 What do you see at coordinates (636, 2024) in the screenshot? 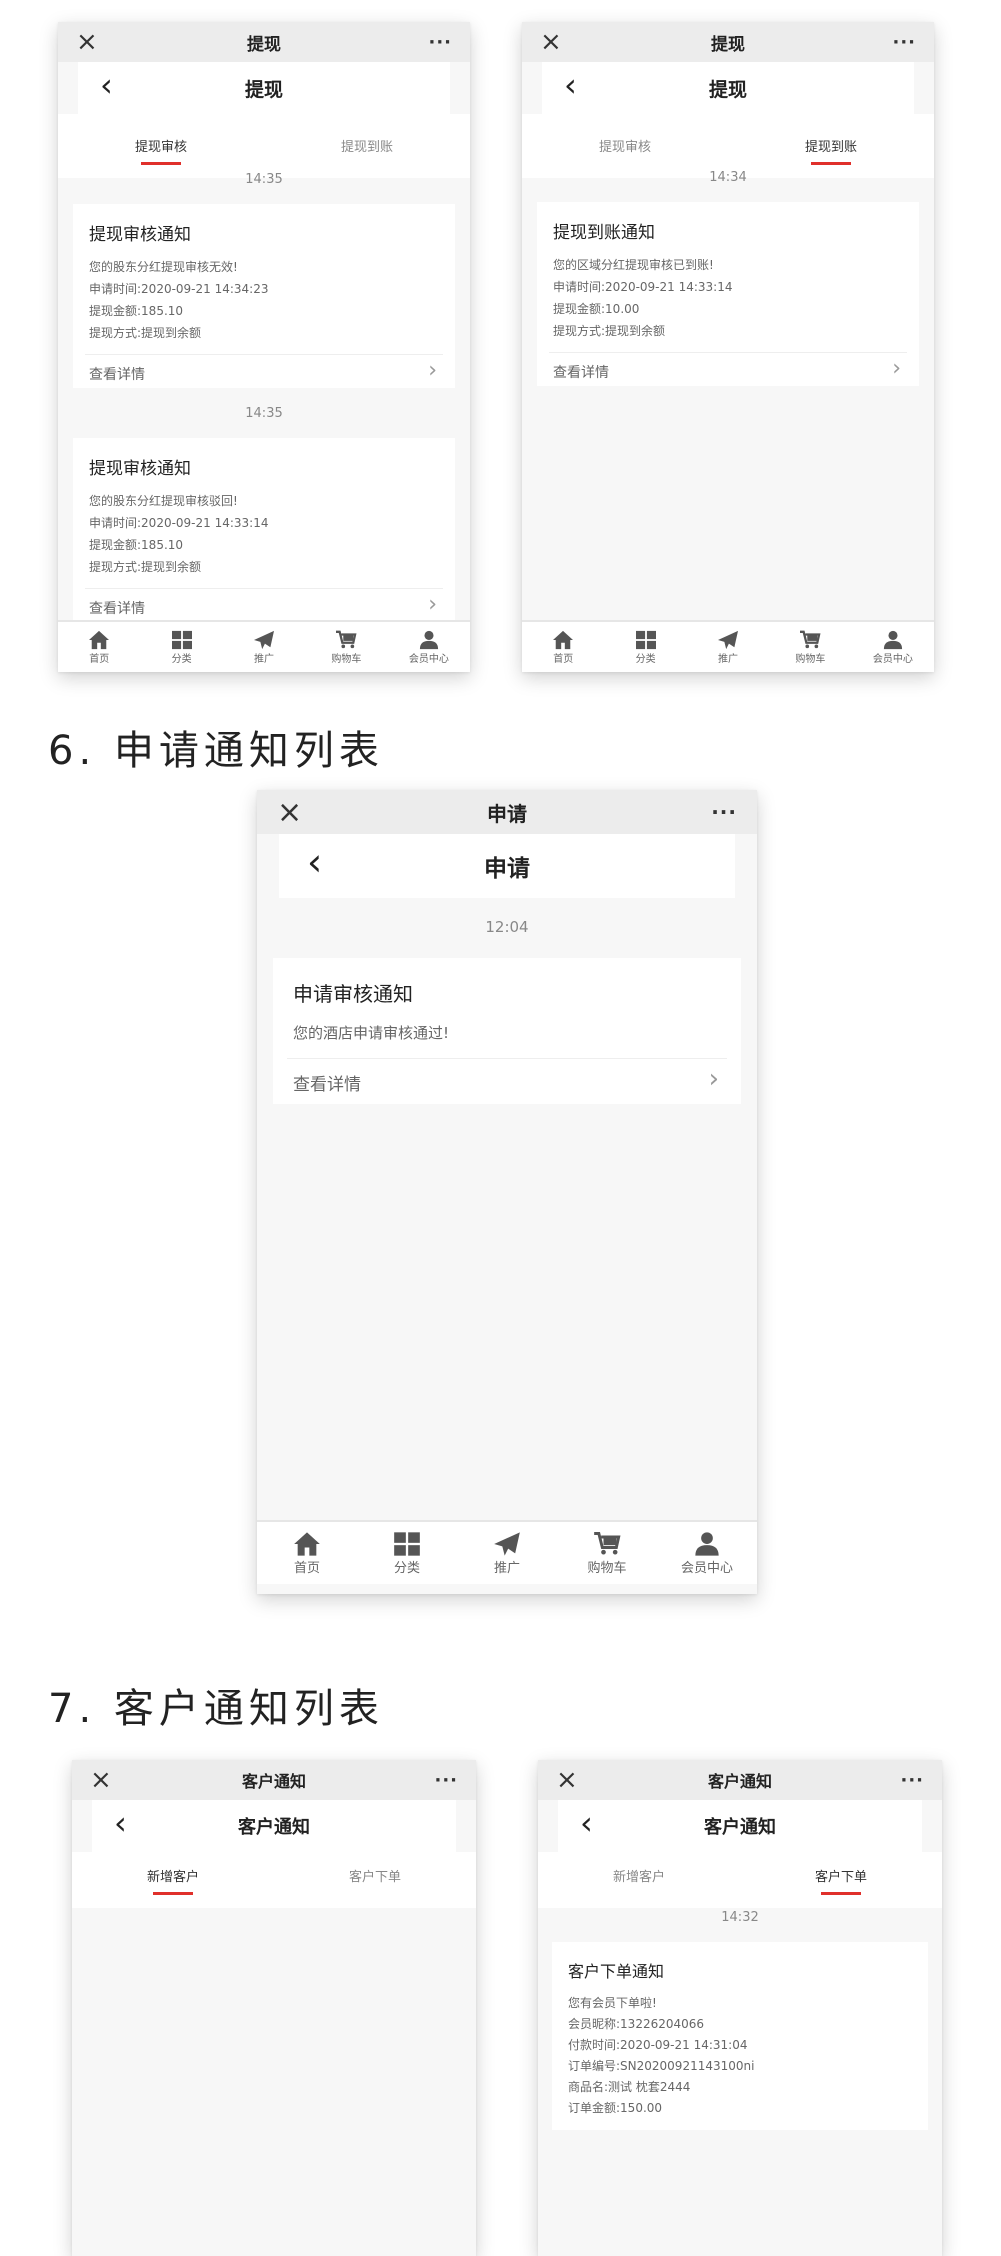
I see `notice-line: 会员昵称:13226204066` at bounding box center [636, 2024].